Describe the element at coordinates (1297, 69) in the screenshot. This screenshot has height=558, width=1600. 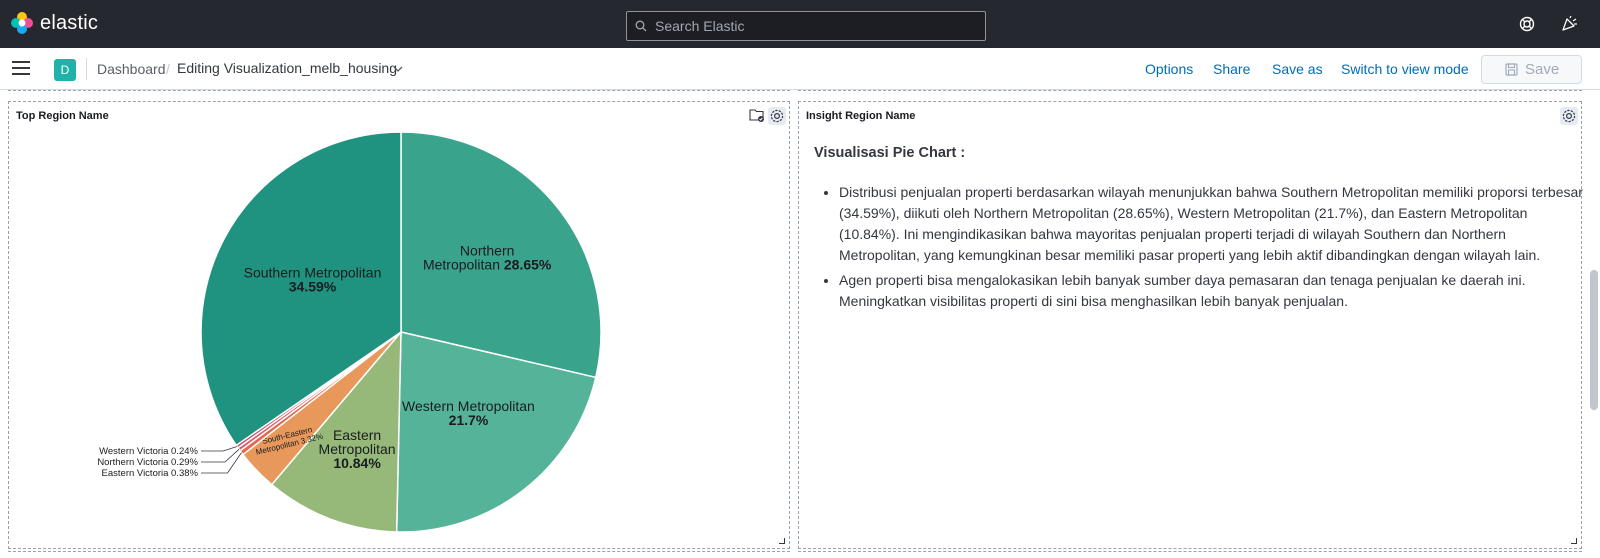
I see `save-as-link: Save as` at that location.